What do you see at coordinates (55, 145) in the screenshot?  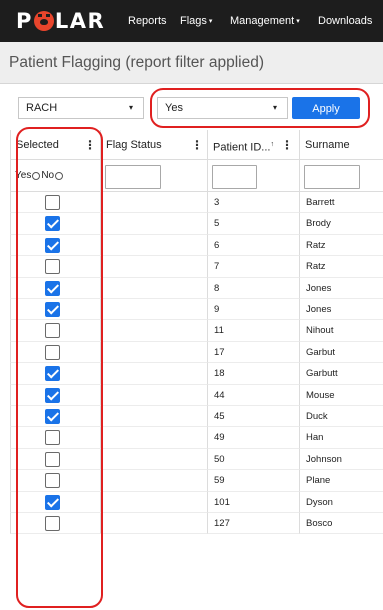 I see `column-header-selected: Selected ⋮` at bounding box center [55, 145].